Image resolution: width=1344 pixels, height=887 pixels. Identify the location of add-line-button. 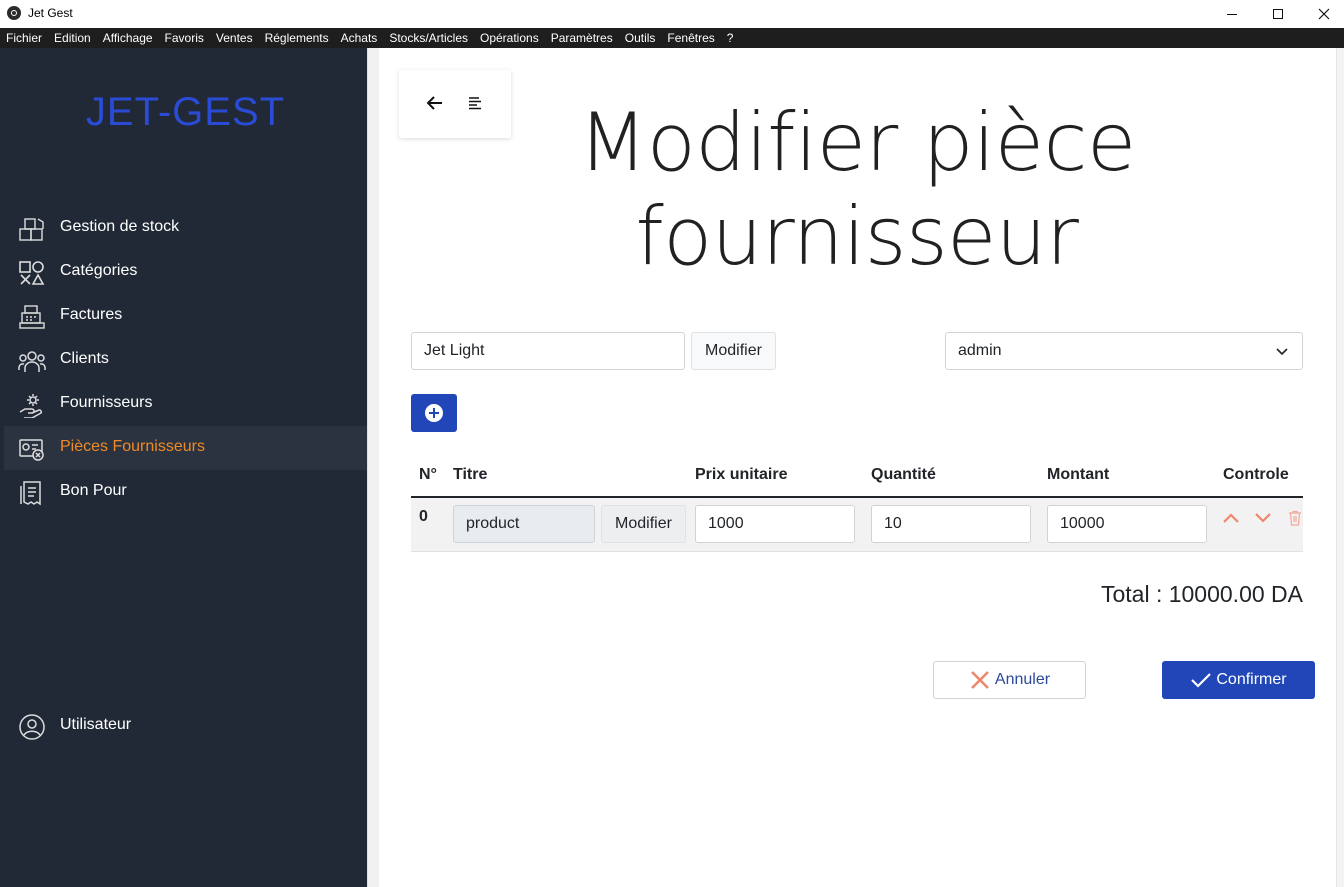
(434, 413).